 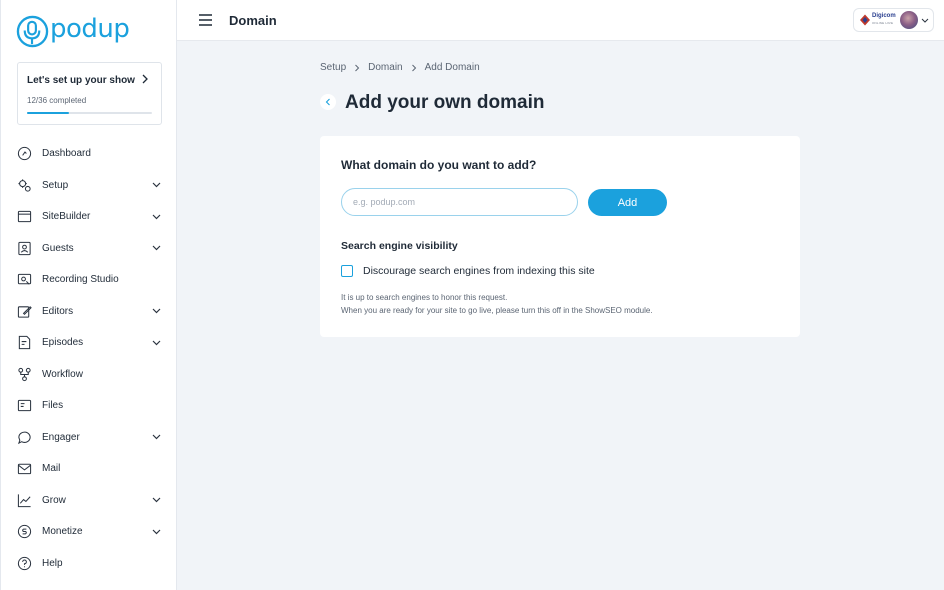 I want to click on company-tagline: ONLINE HIVE, so click(x=883, y=23).